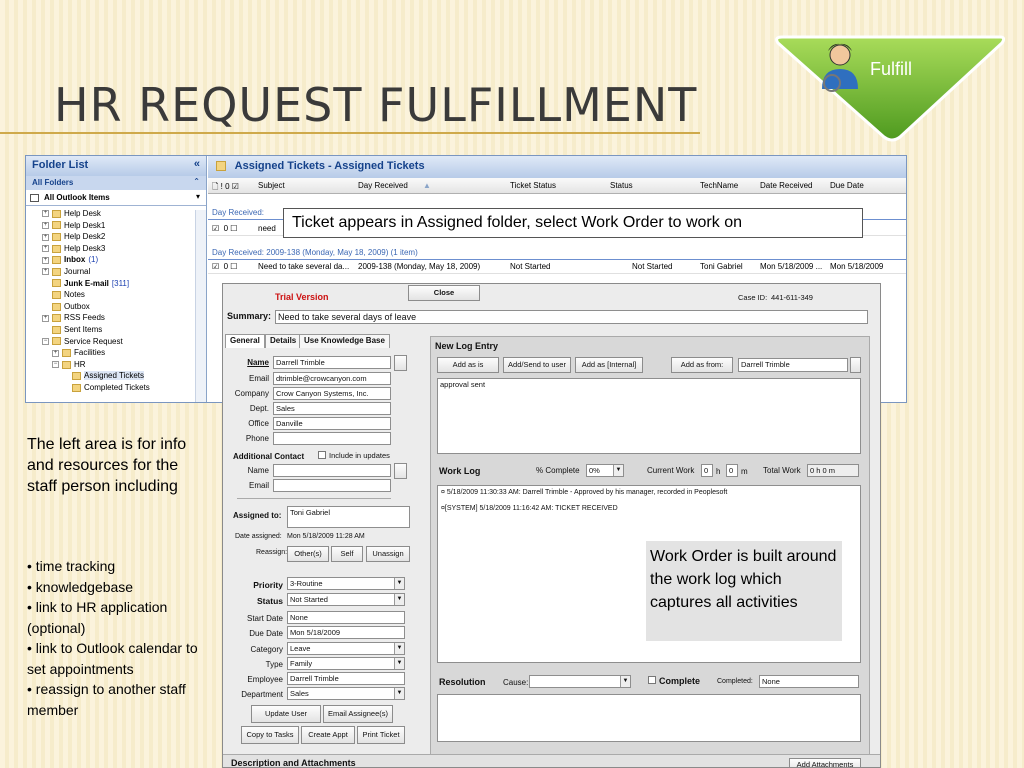 The width and height of the screenshot is (1024, 768). Describe the element at coordinates (271, 185) in the screenshot. I see `column-subject: Subject` at that location.